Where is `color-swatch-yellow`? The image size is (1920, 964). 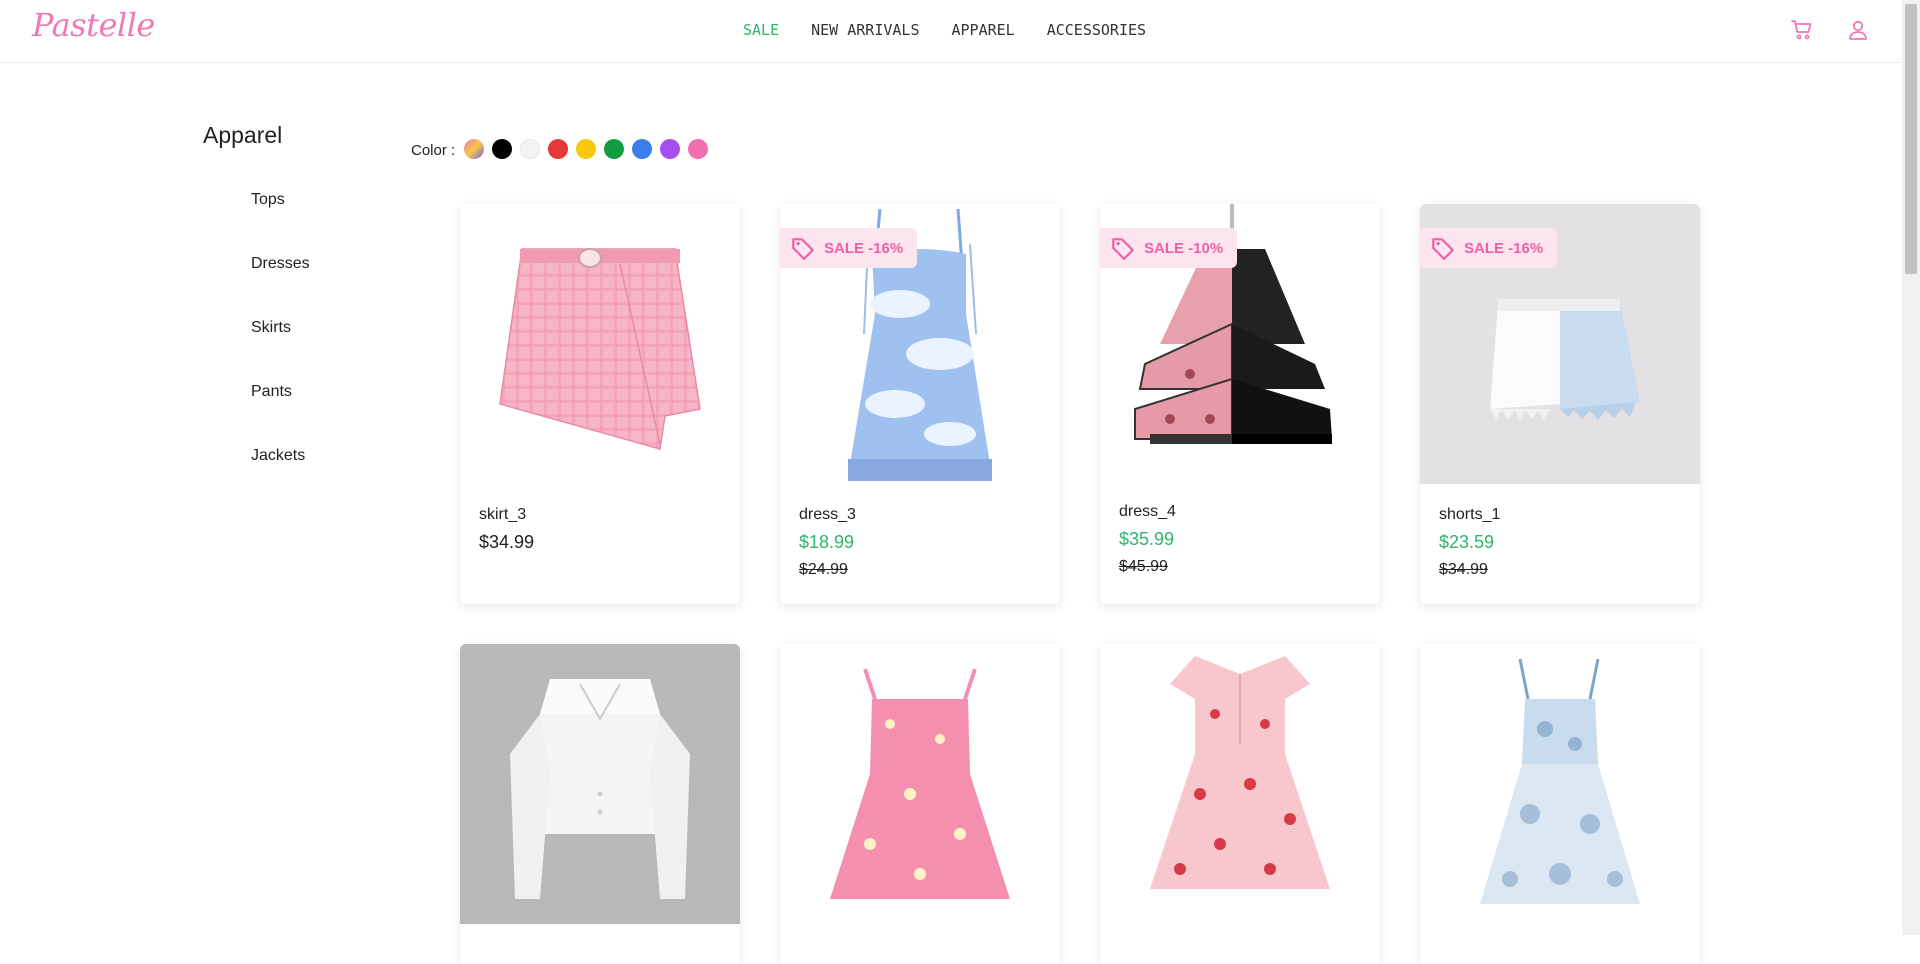 color-swatch-yellow is located at coordinates (586, 149).